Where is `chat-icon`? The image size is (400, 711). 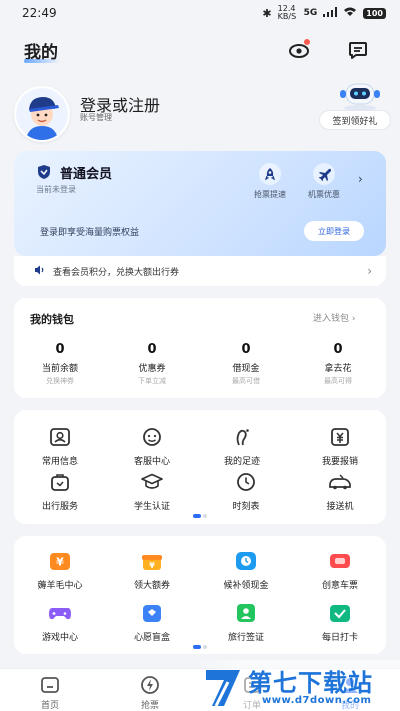
chat-icon is located at coordinates (358, 50).